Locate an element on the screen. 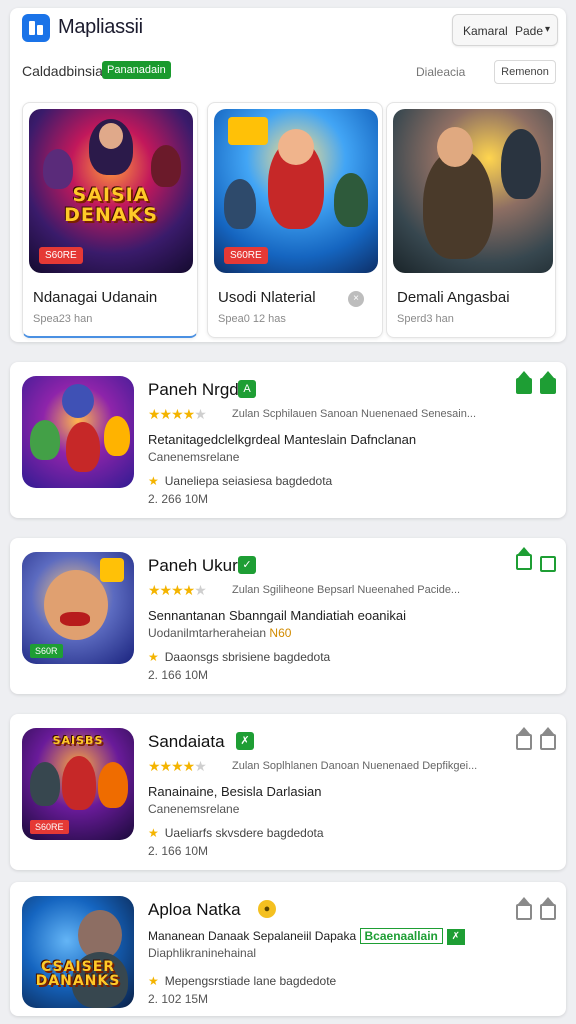 The width and height of the screenshot is (576, 1024). featured-card: S60RE Usodi Nlaterial × Spea0 12 has is located at coordinates (295, 220).